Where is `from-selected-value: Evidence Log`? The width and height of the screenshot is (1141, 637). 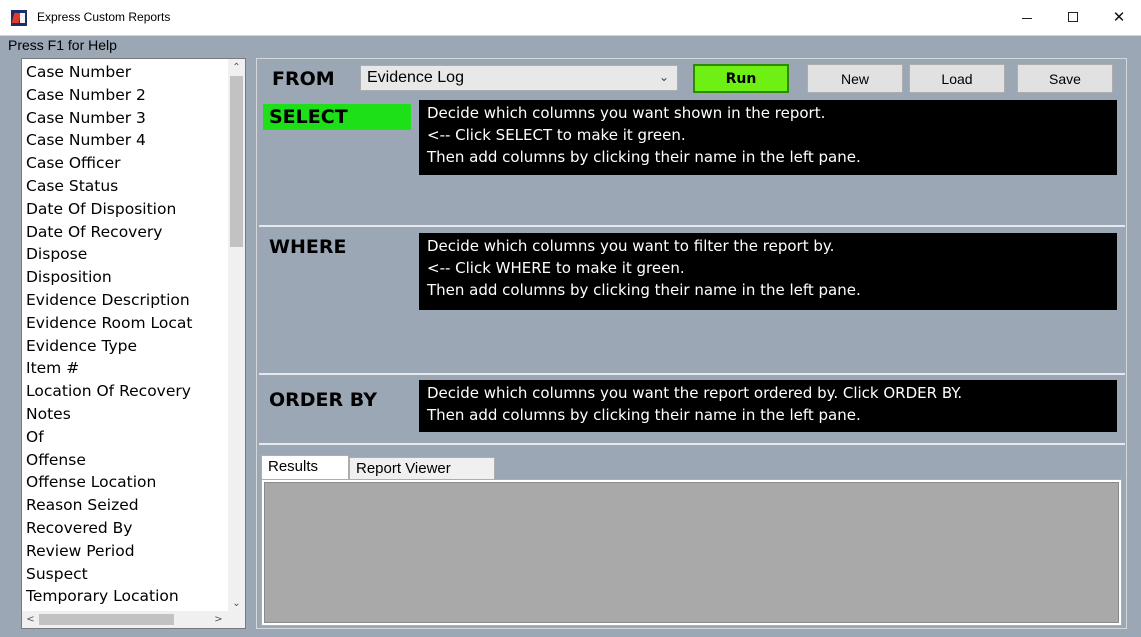
from-selected-value: Evidence Log is located at coordinates (415, 77).